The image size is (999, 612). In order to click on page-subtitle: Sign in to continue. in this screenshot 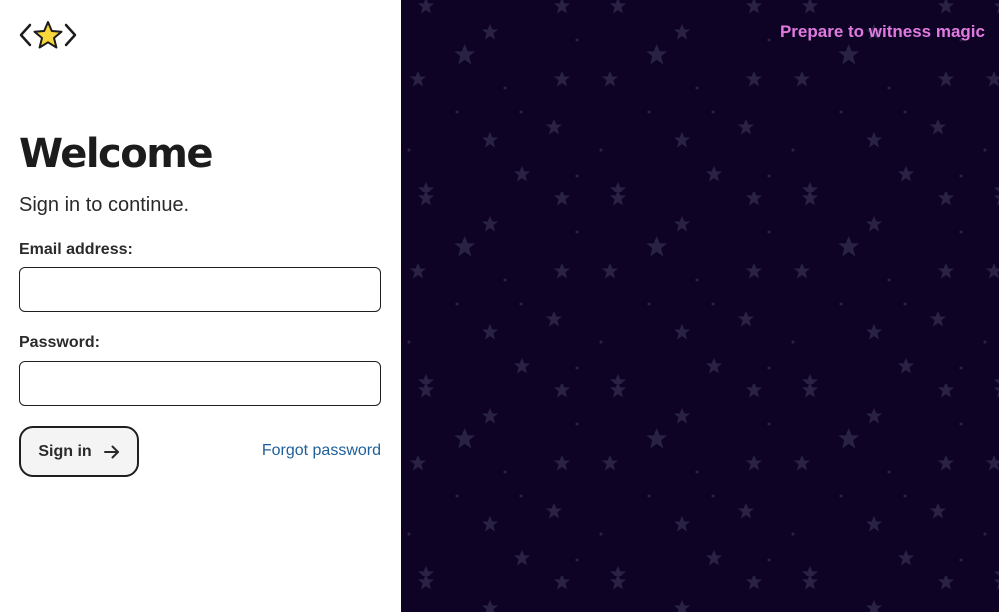, I will do `click(104, 205)`.